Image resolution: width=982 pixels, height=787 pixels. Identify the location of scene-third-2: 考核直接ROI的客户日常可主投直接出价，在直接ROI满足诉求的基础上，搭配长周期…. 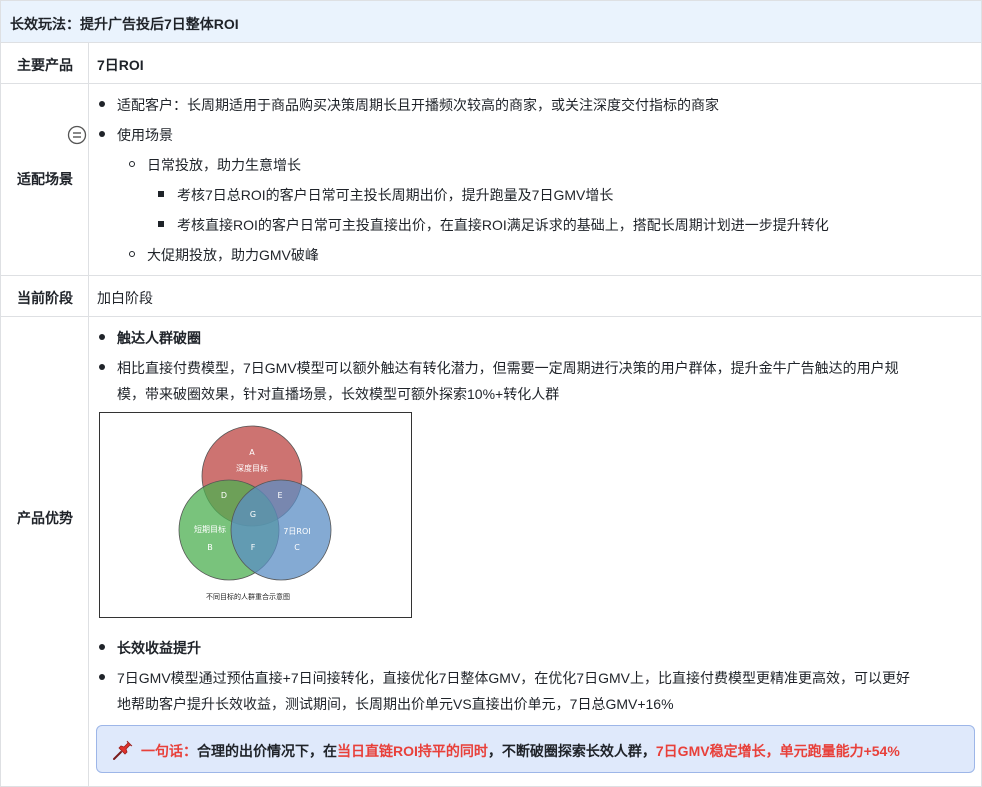
(503, 225).